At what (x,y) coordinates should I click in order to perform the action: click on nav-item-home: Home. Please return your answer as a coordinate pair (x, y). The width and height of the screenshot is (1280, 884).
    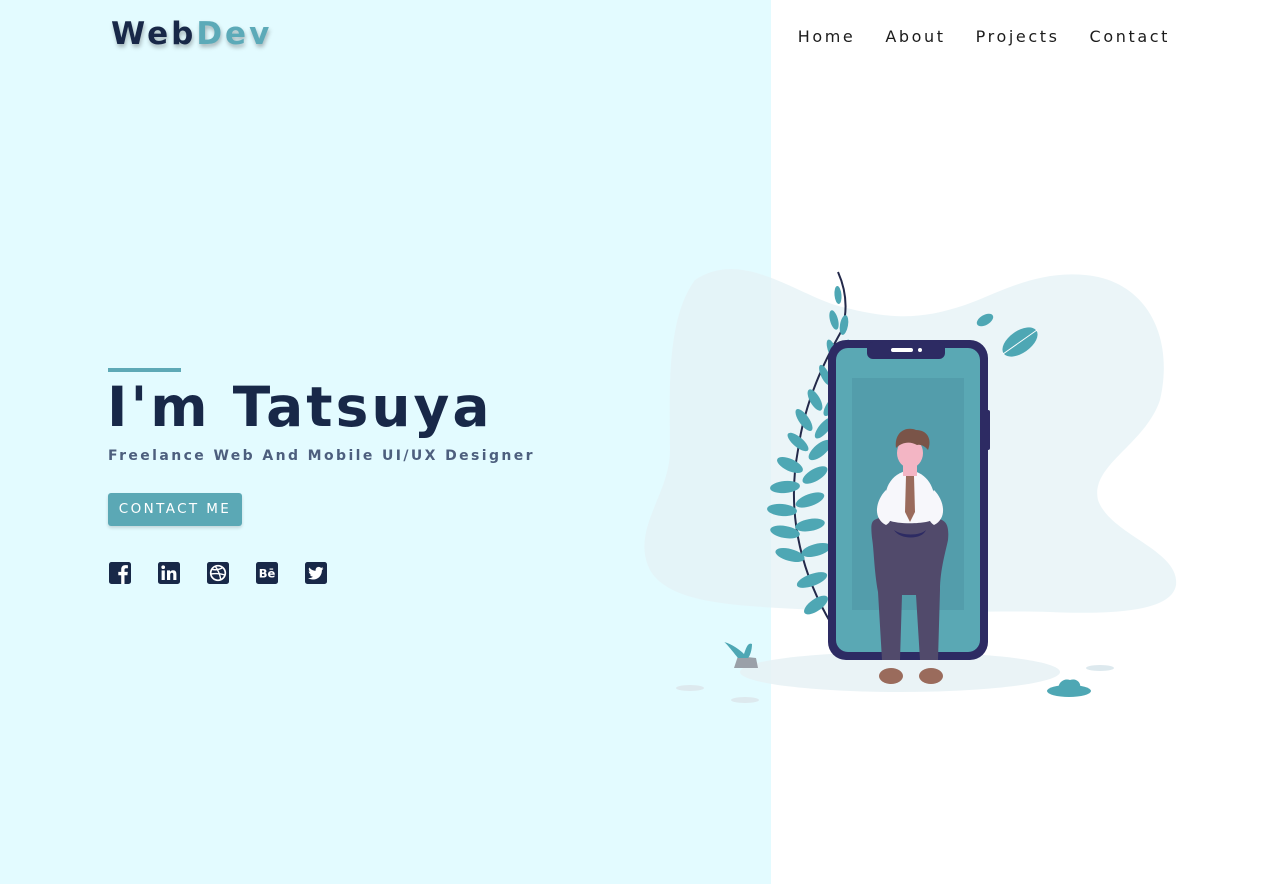
    Looking at the image, I should click on (827, 38).